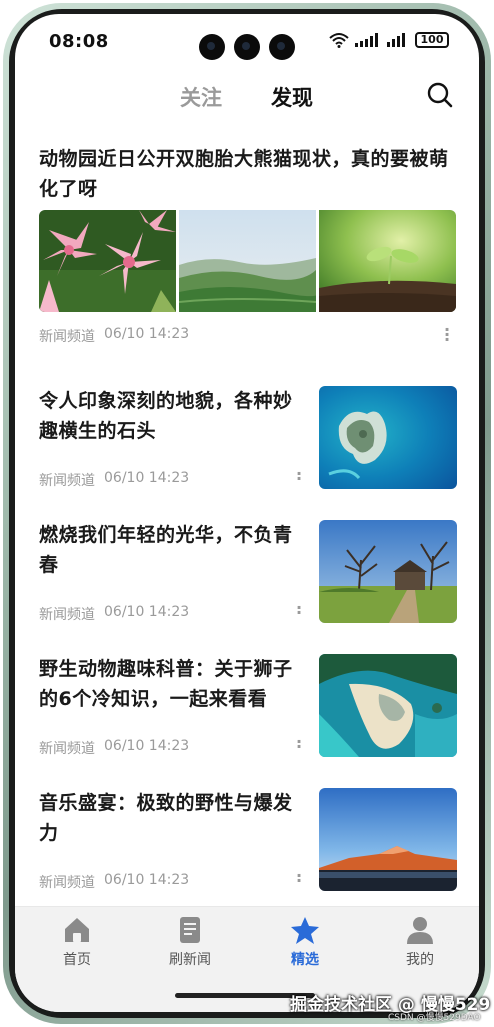  What do you see at coordinates (387, 261) in the screenshot?
I see `seedling-image` at bounding box center [387, 261].